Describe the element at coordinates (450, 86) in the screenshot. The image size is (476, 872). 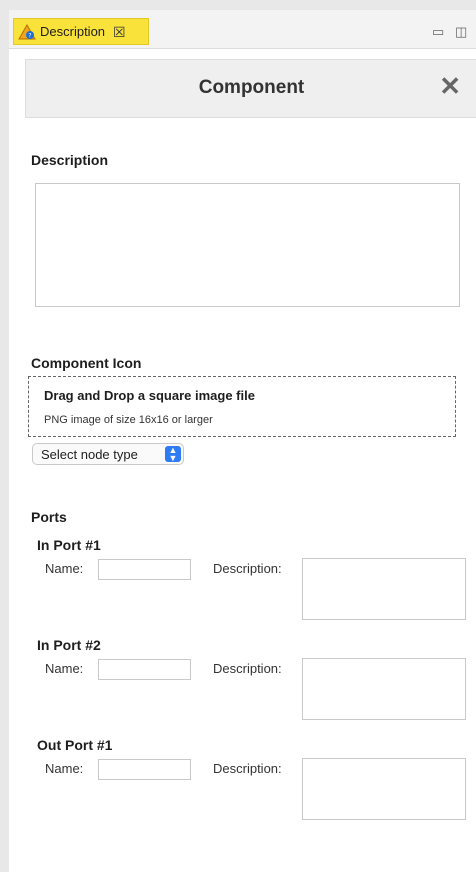
I see `close-icon: ✕` at that location.